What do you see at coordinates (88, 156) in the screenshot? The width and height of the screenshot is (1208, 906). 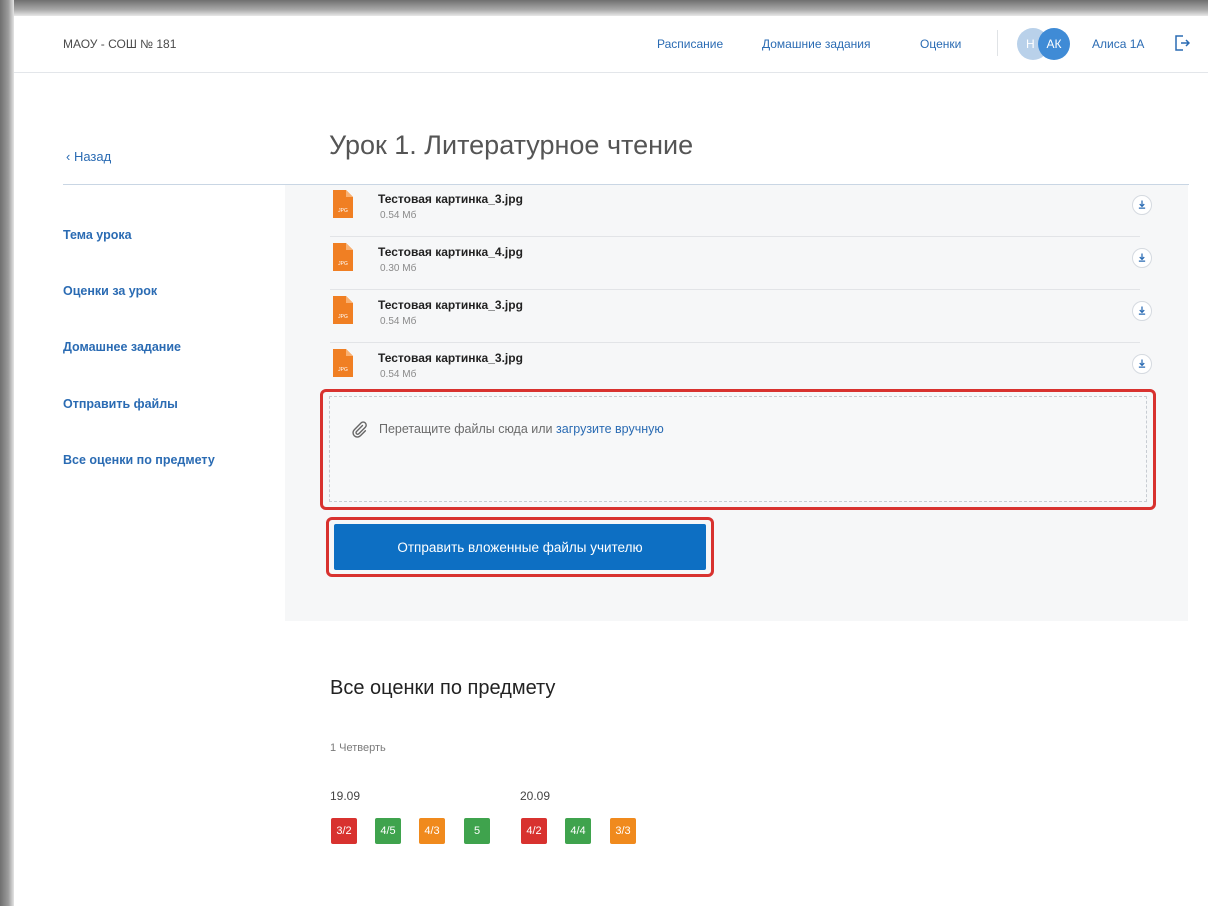 I see `back-link: ‹ Назад` at bounding box center [88, 156].